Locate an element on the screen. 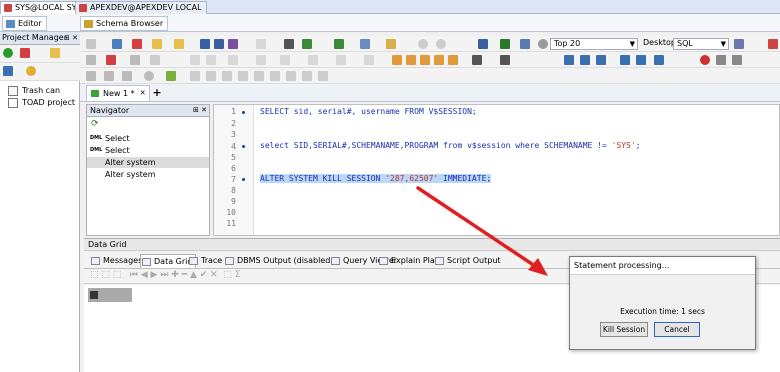  open-folder-icon is located at coordinates (157, 44).